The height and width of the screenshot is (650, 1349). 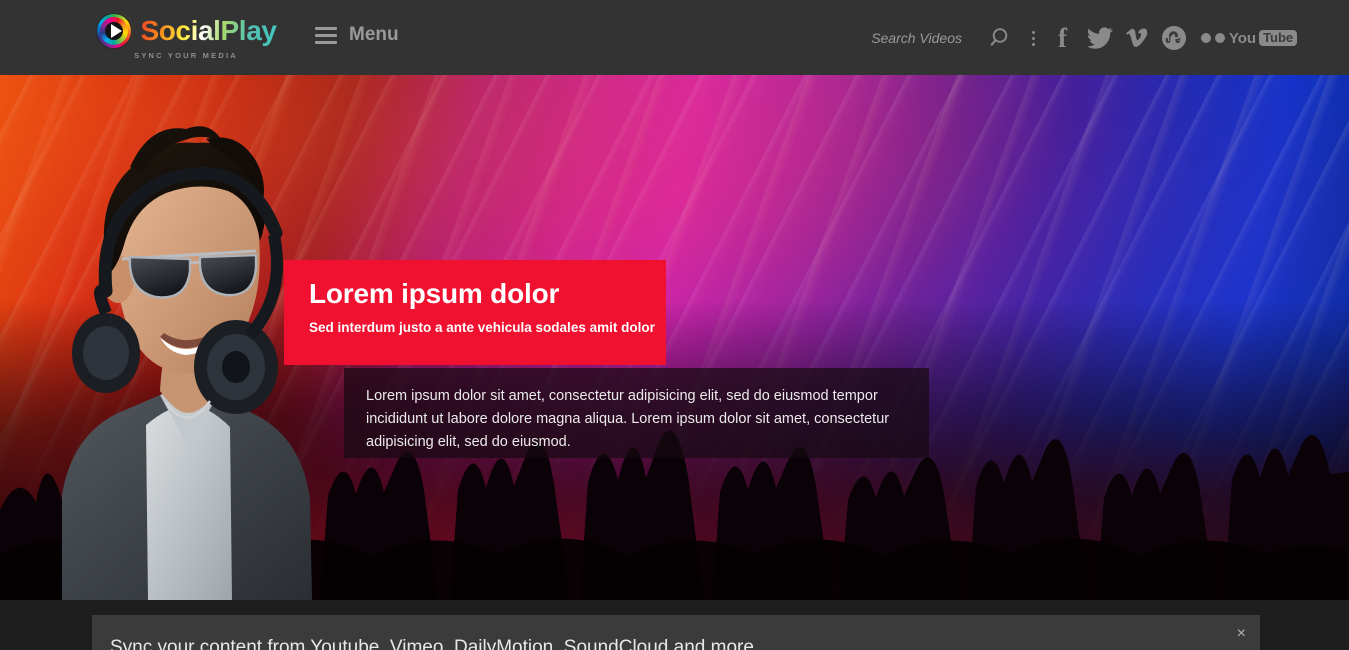 What do you see at coordinates (208, 30) in the screenshot?
I see `logo-wordmark: SocialPlay` at bounding box center [208, 30].